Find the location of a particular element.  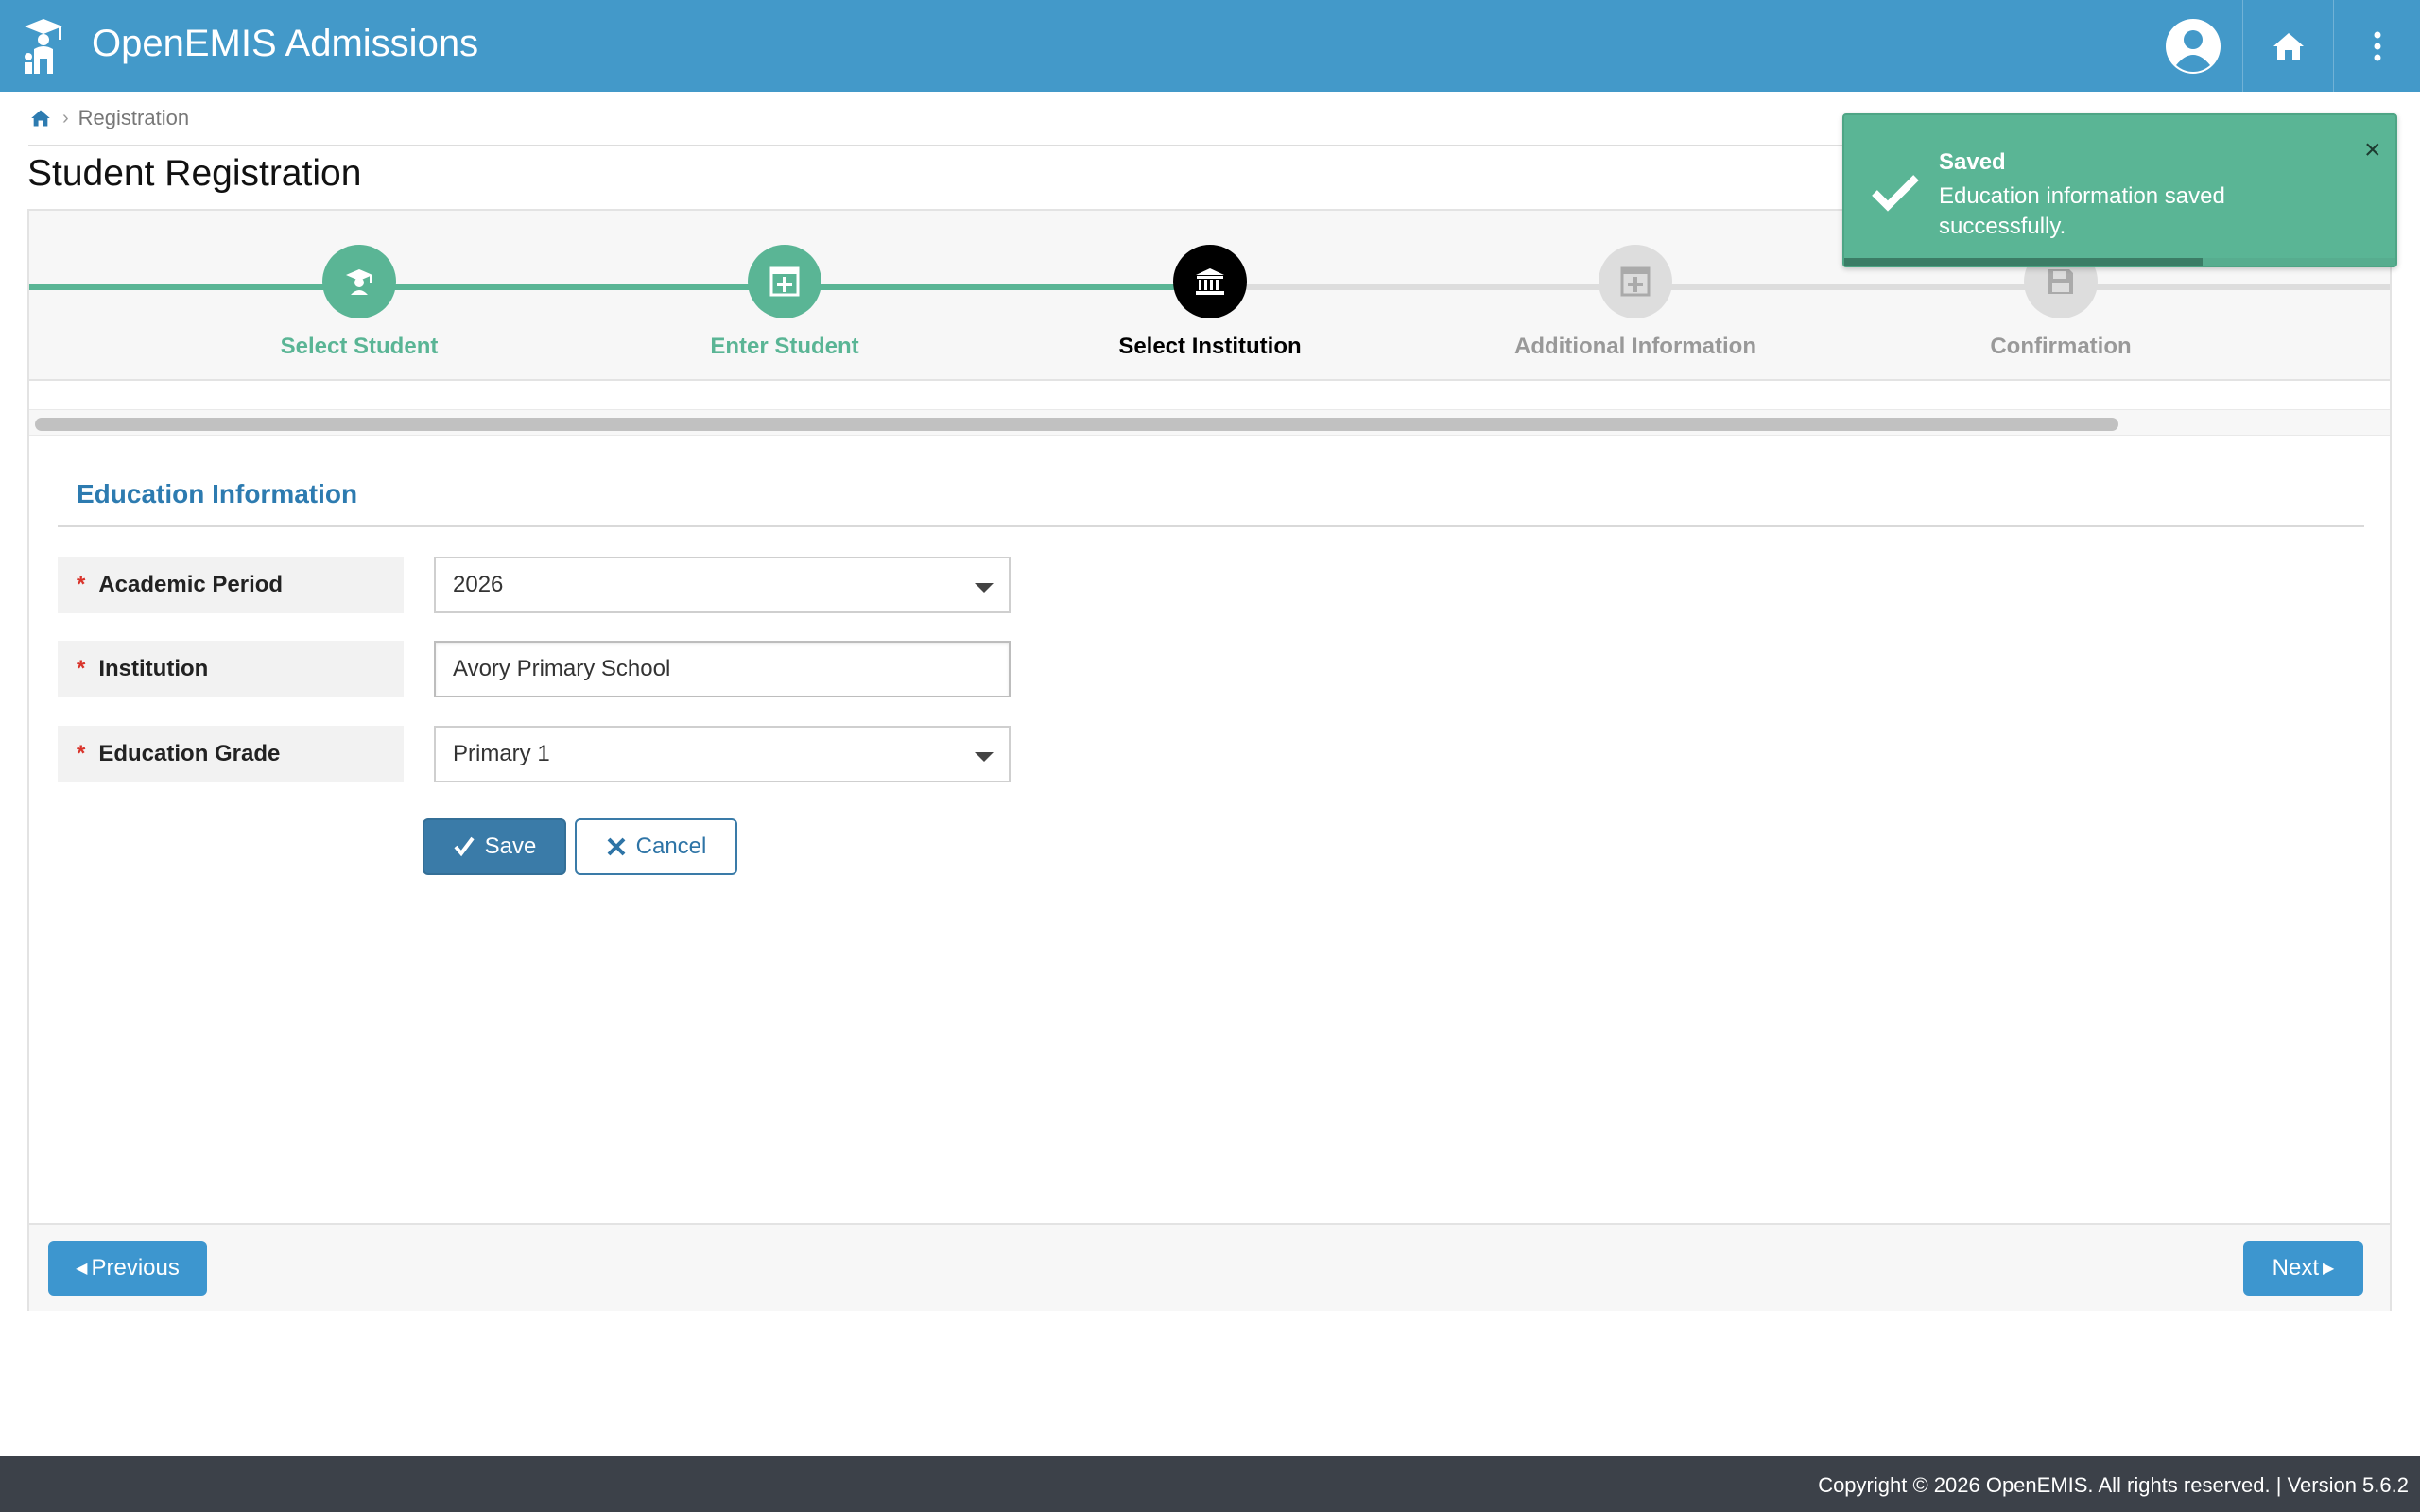

wizard-footer: ◀ Previous Next ▶ is located at coordinates (1210, 1267).